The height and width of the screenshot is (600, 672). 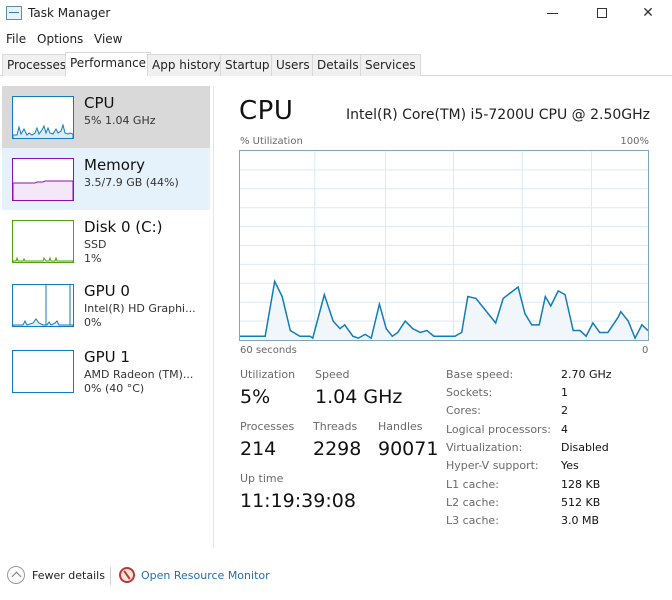 What do you see at coordinates (499, 429) in the screenshot?
I see `detail-label: Logical processors:` at bounding box center [499, 429].